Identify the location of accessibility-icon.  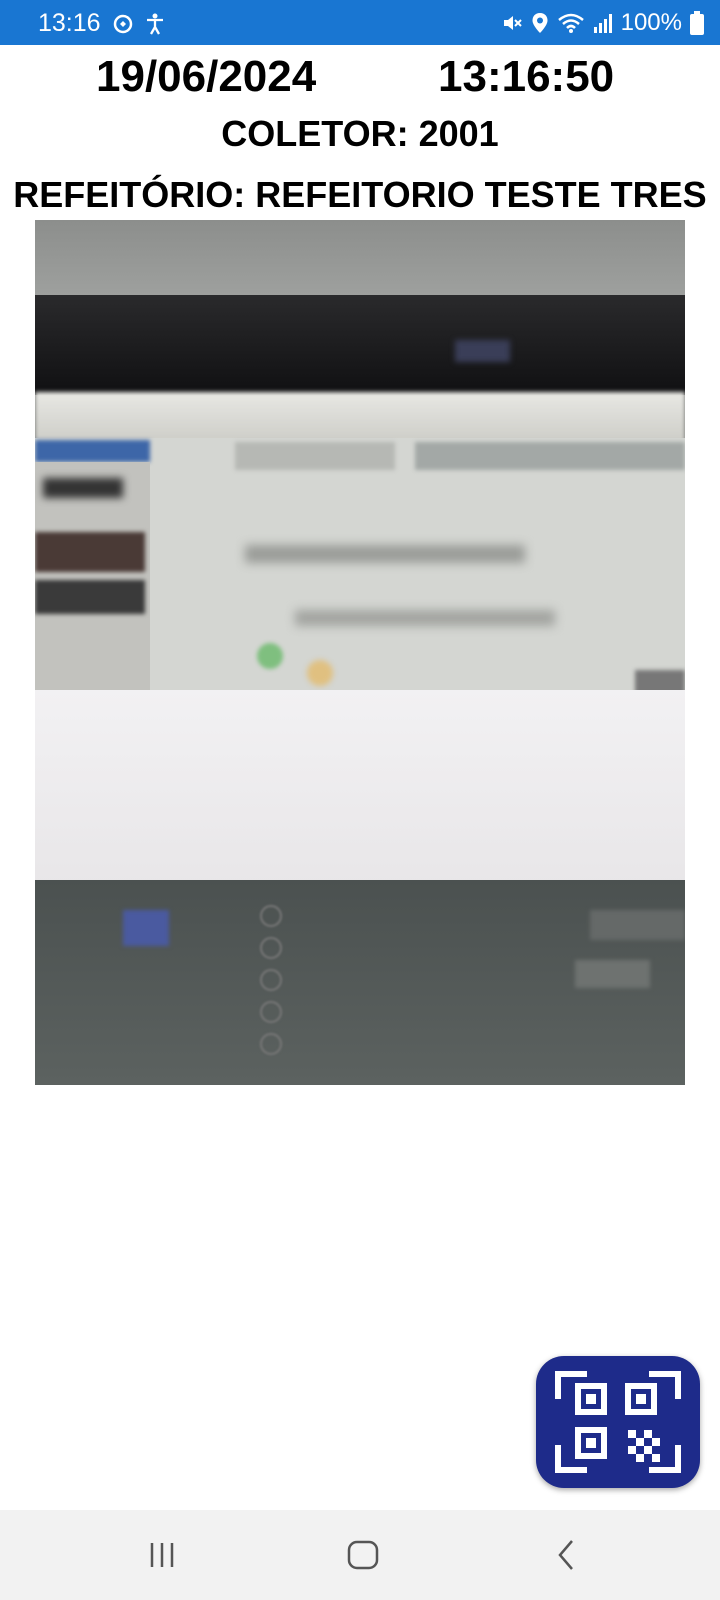
(155, 24).